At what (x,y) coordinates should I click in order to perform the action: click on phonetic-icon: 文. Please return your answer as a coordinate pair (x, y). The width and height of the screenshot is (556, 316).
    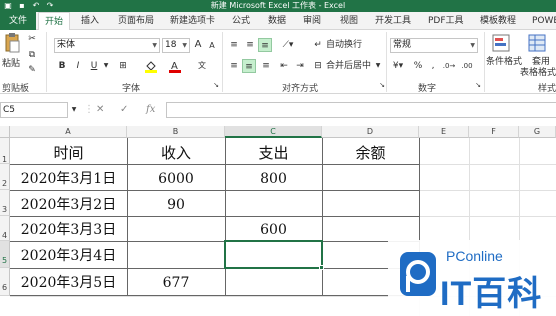
    Looking at the image, I should click on (202, 66).